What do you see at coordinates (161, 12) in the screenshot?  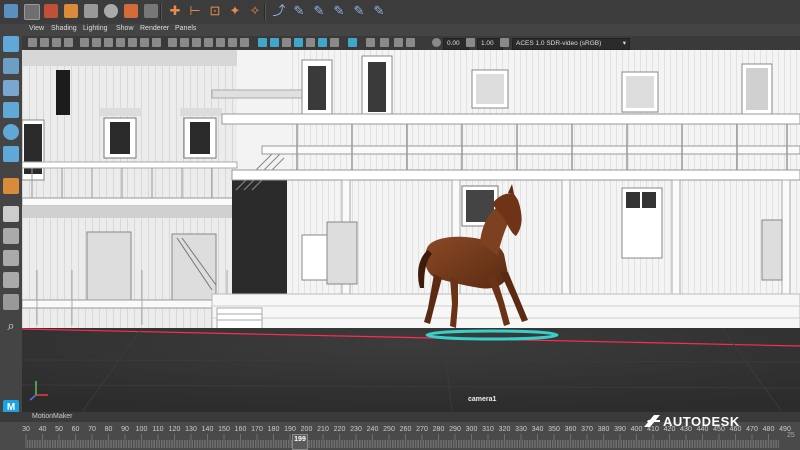 I see `shelf-separator` at bounding box center [161, 12].